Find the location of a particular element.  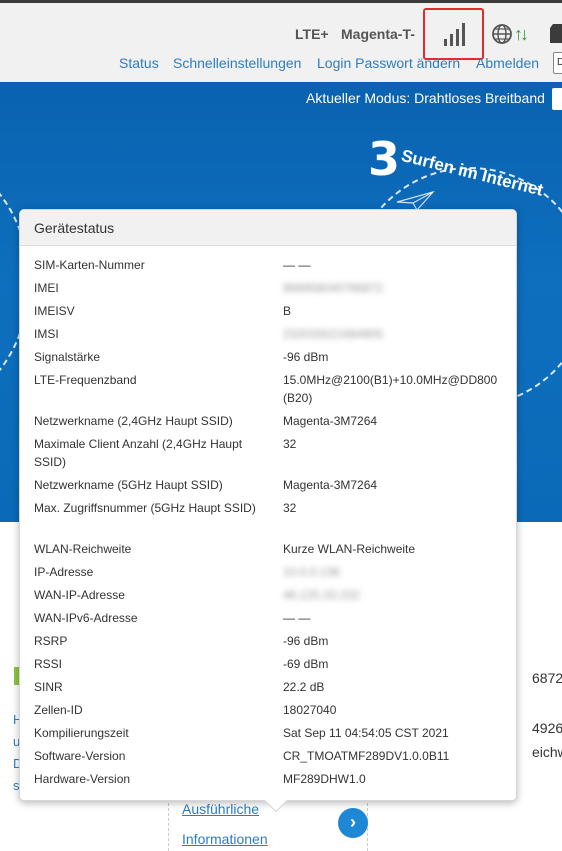

status-key: WLAN-Reichweite is located at coordinates (83, 549).